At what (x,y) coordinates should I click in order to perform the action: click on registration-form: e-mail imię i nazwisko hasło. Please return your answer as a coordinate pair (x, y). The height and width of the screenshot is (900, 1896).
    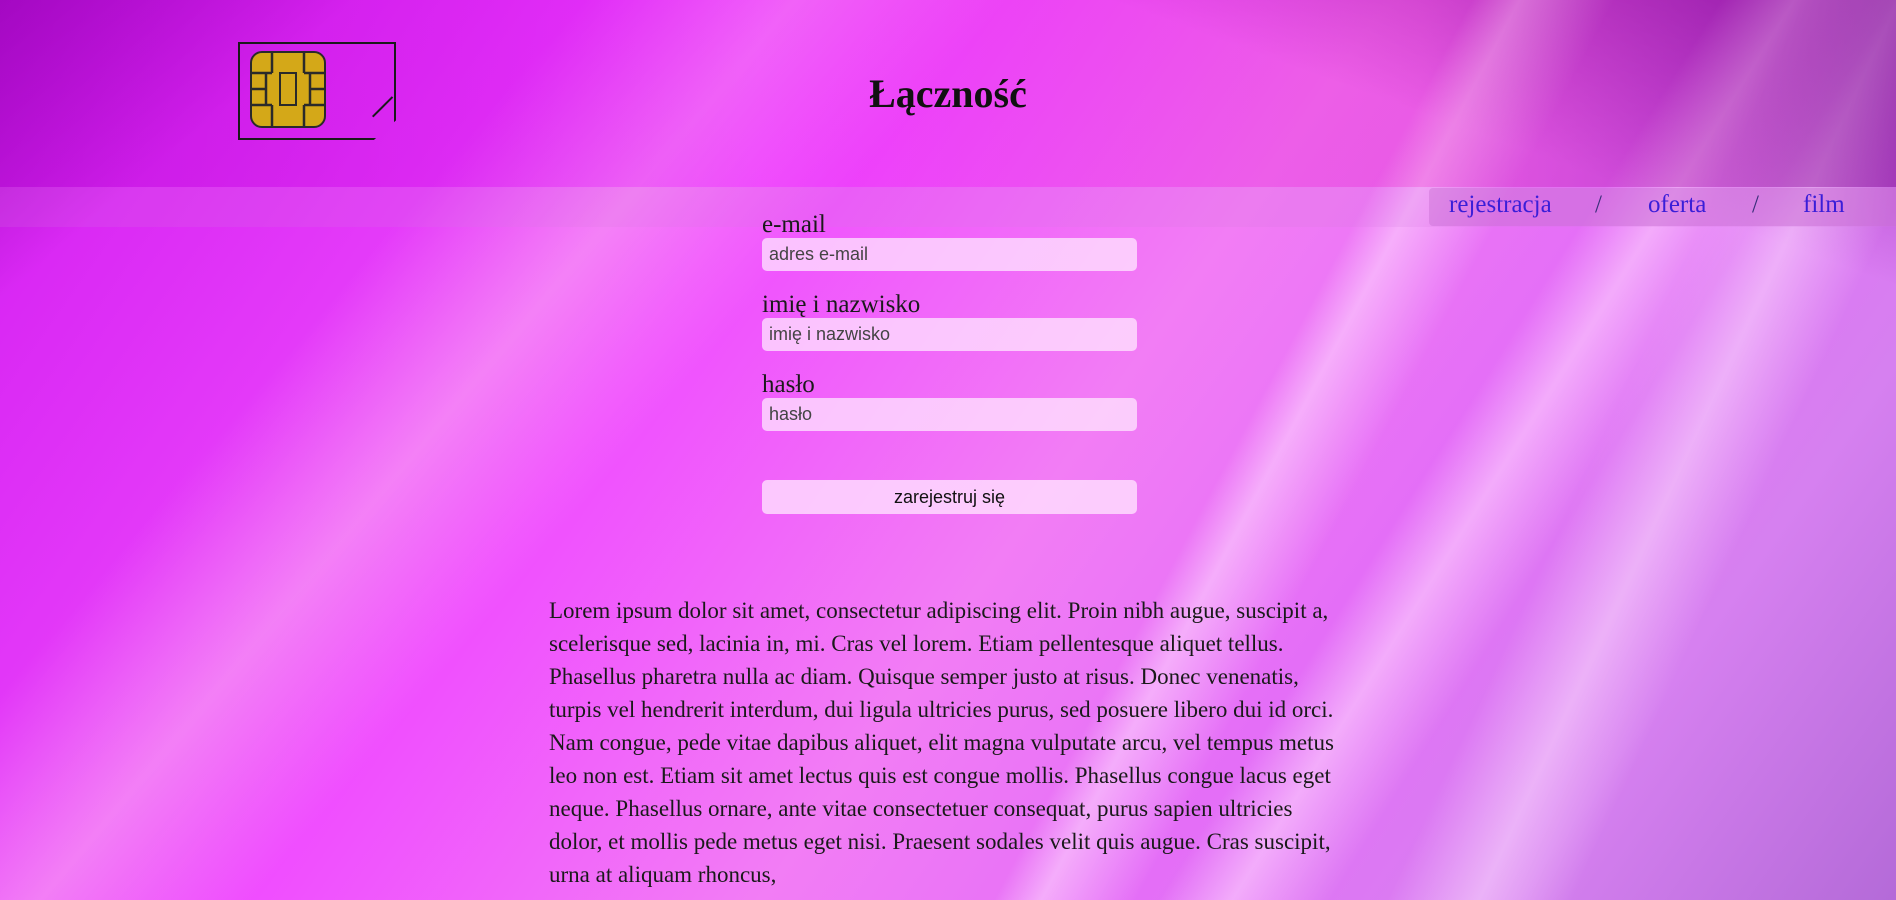
    Looking at the image, I should click on (949, 332).